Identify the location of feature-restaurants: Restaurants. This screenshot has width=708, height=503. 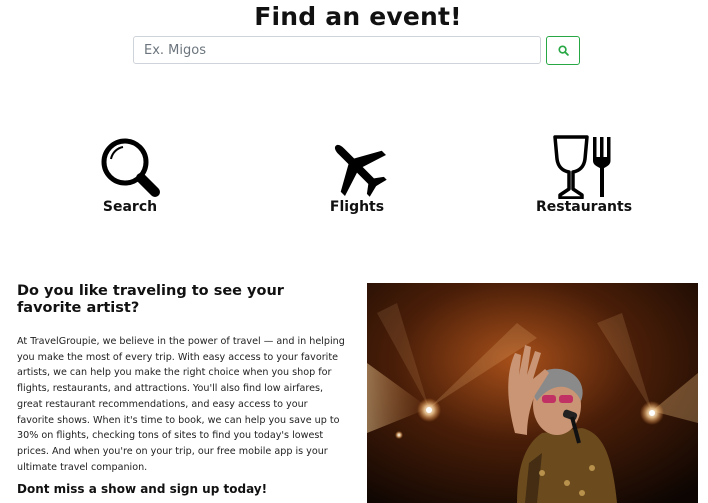
(584, 175).